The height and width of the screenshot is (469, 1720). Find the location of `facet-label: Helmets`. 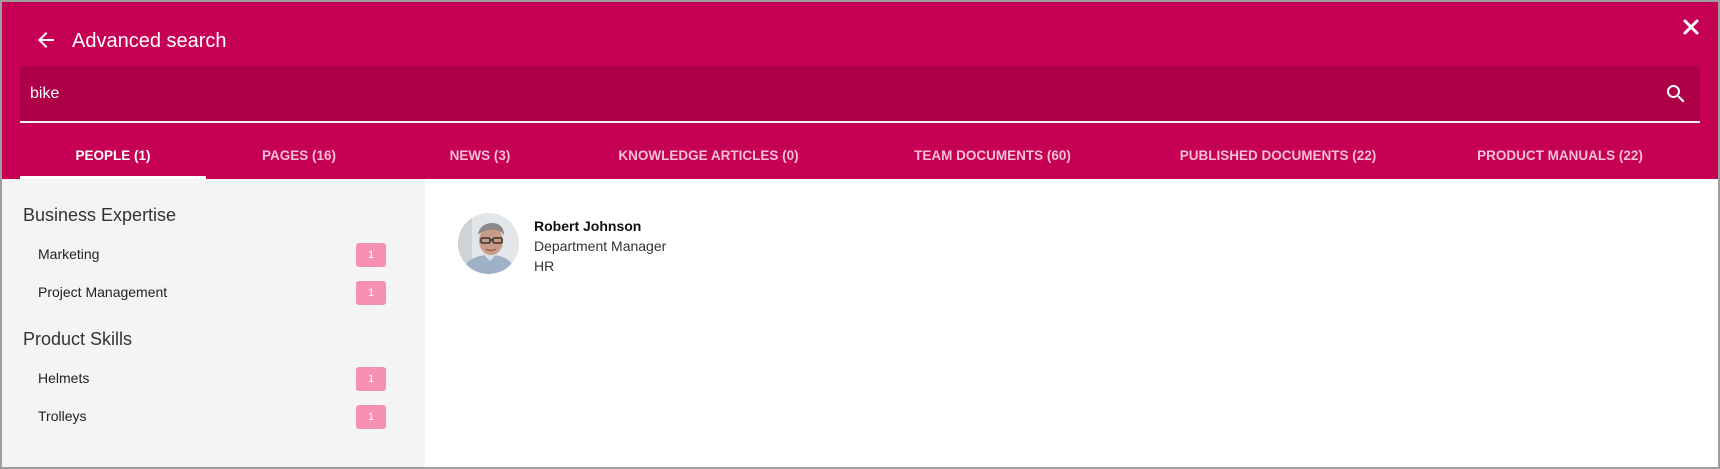

facet-label: Helmets is located at coordinates (64, 378).